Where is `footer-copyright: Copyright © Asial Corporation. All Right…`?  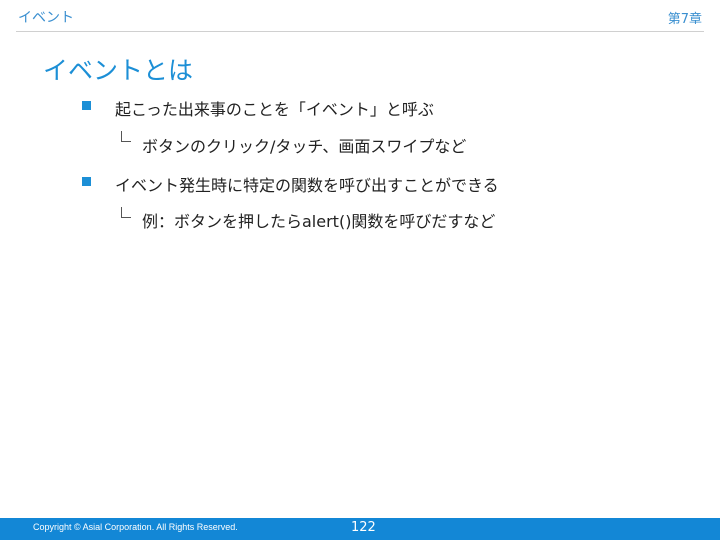 footer-copyright: Copyright © Asial Corporation. All Right… is located at coordinates (135, 527).